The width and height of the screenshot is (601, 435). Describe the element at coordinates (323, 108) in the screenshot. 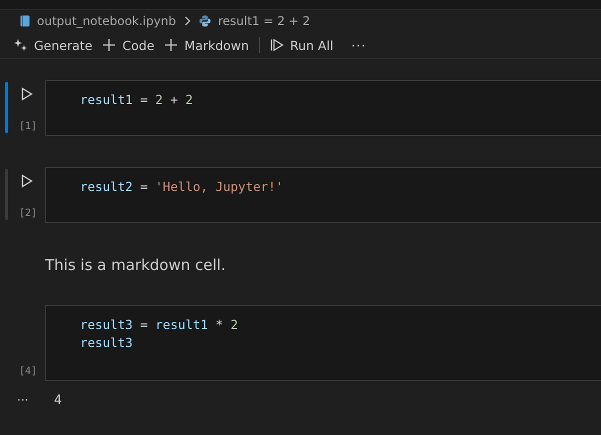

I see `code-editor: result1 = 2 + 2` at that location.